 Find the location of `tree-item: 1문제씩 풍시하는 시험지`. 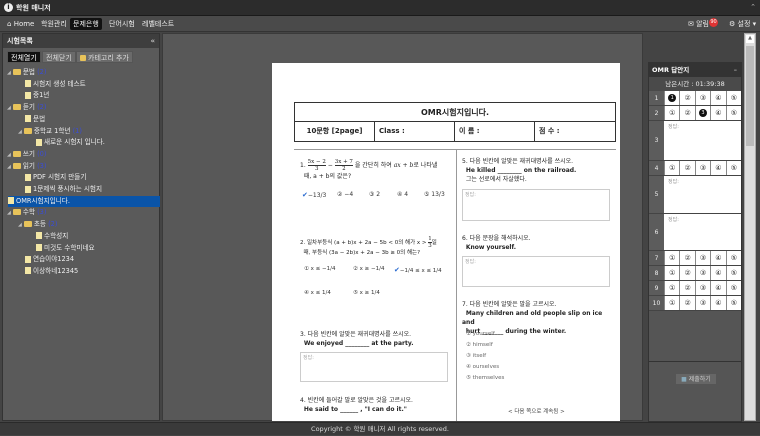

tree-item: 1문제씩 풍시하는 시험지 is located at coordinates (63, 190).